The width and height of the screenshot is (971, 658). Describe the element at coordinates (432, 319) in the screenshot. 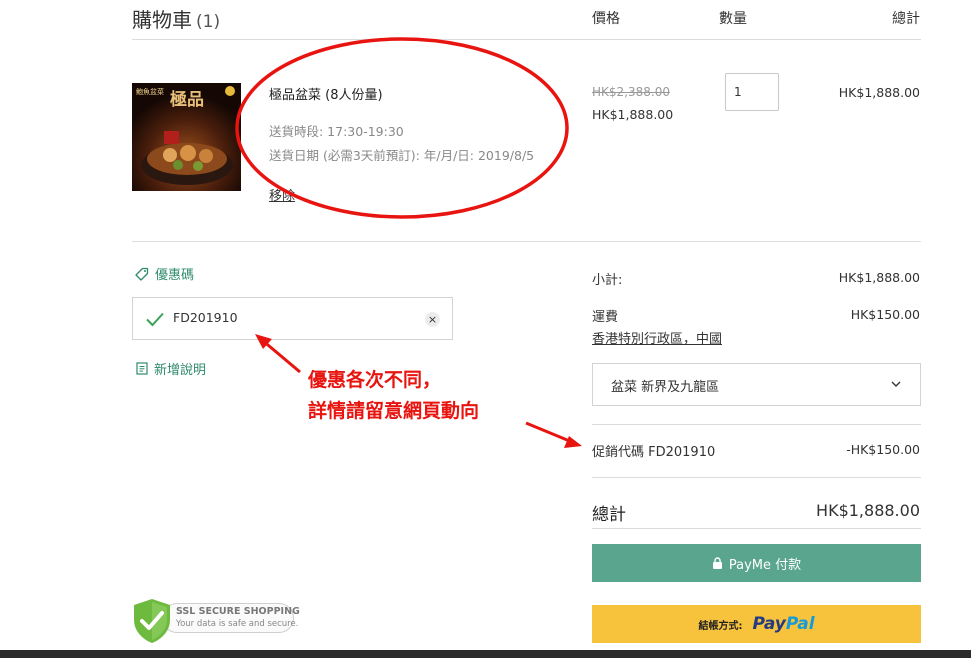

I see `clear-coupon-icon: ×` at that location.